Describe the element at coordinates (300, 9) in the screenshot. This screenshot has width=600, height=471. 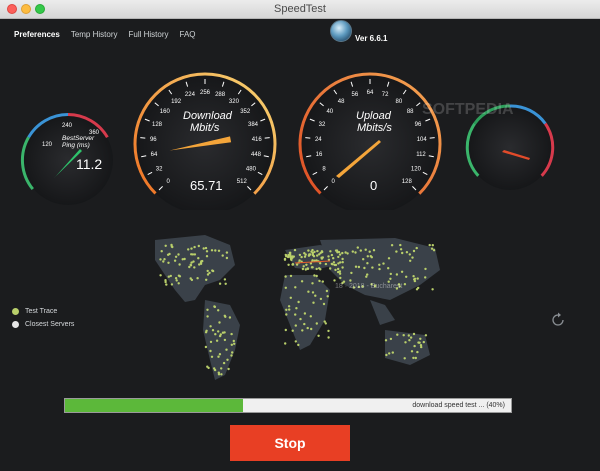
I see `title-bar: SpeedTest` at that location.